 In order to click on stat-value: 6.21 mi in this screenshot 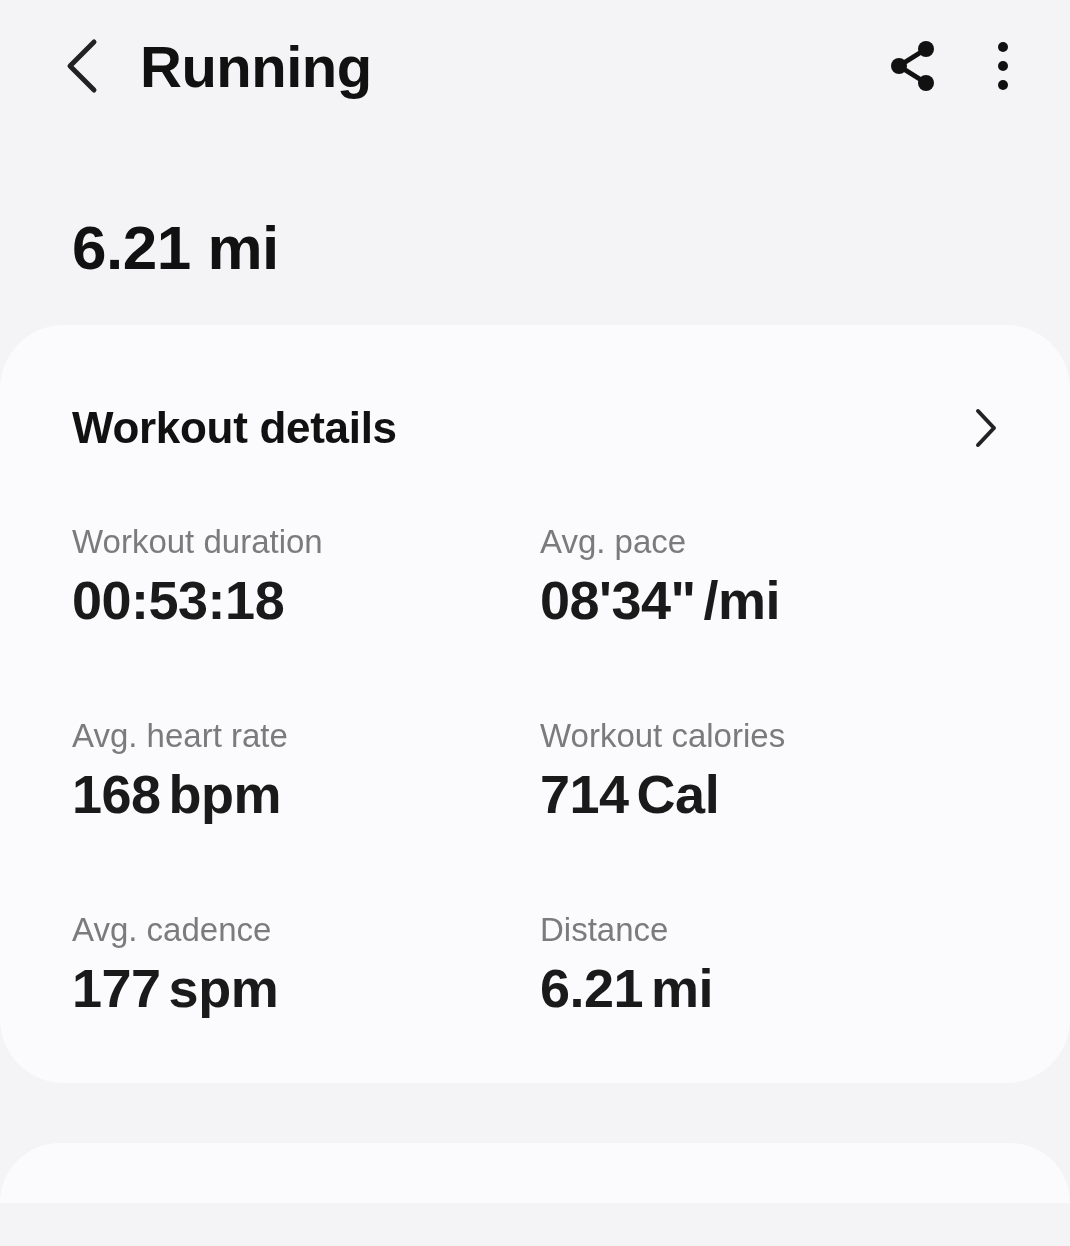, I will do `click(627, 988)`.